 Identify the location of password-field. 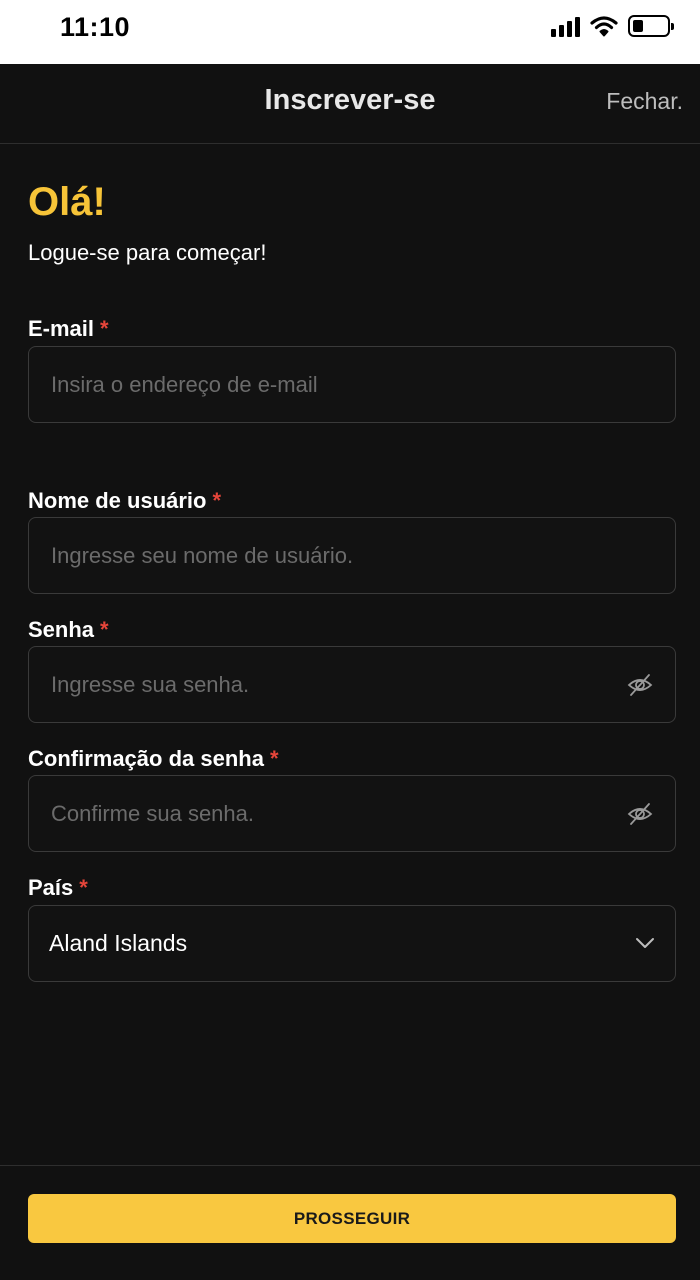
(352, 684).